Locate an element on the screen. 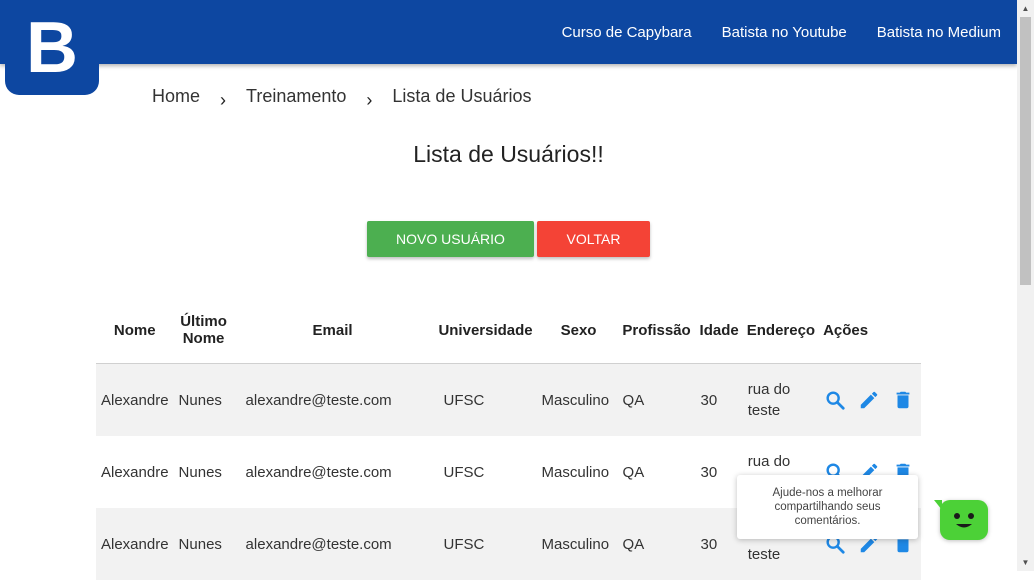  delete-icon is located at coordinates (903, 400).